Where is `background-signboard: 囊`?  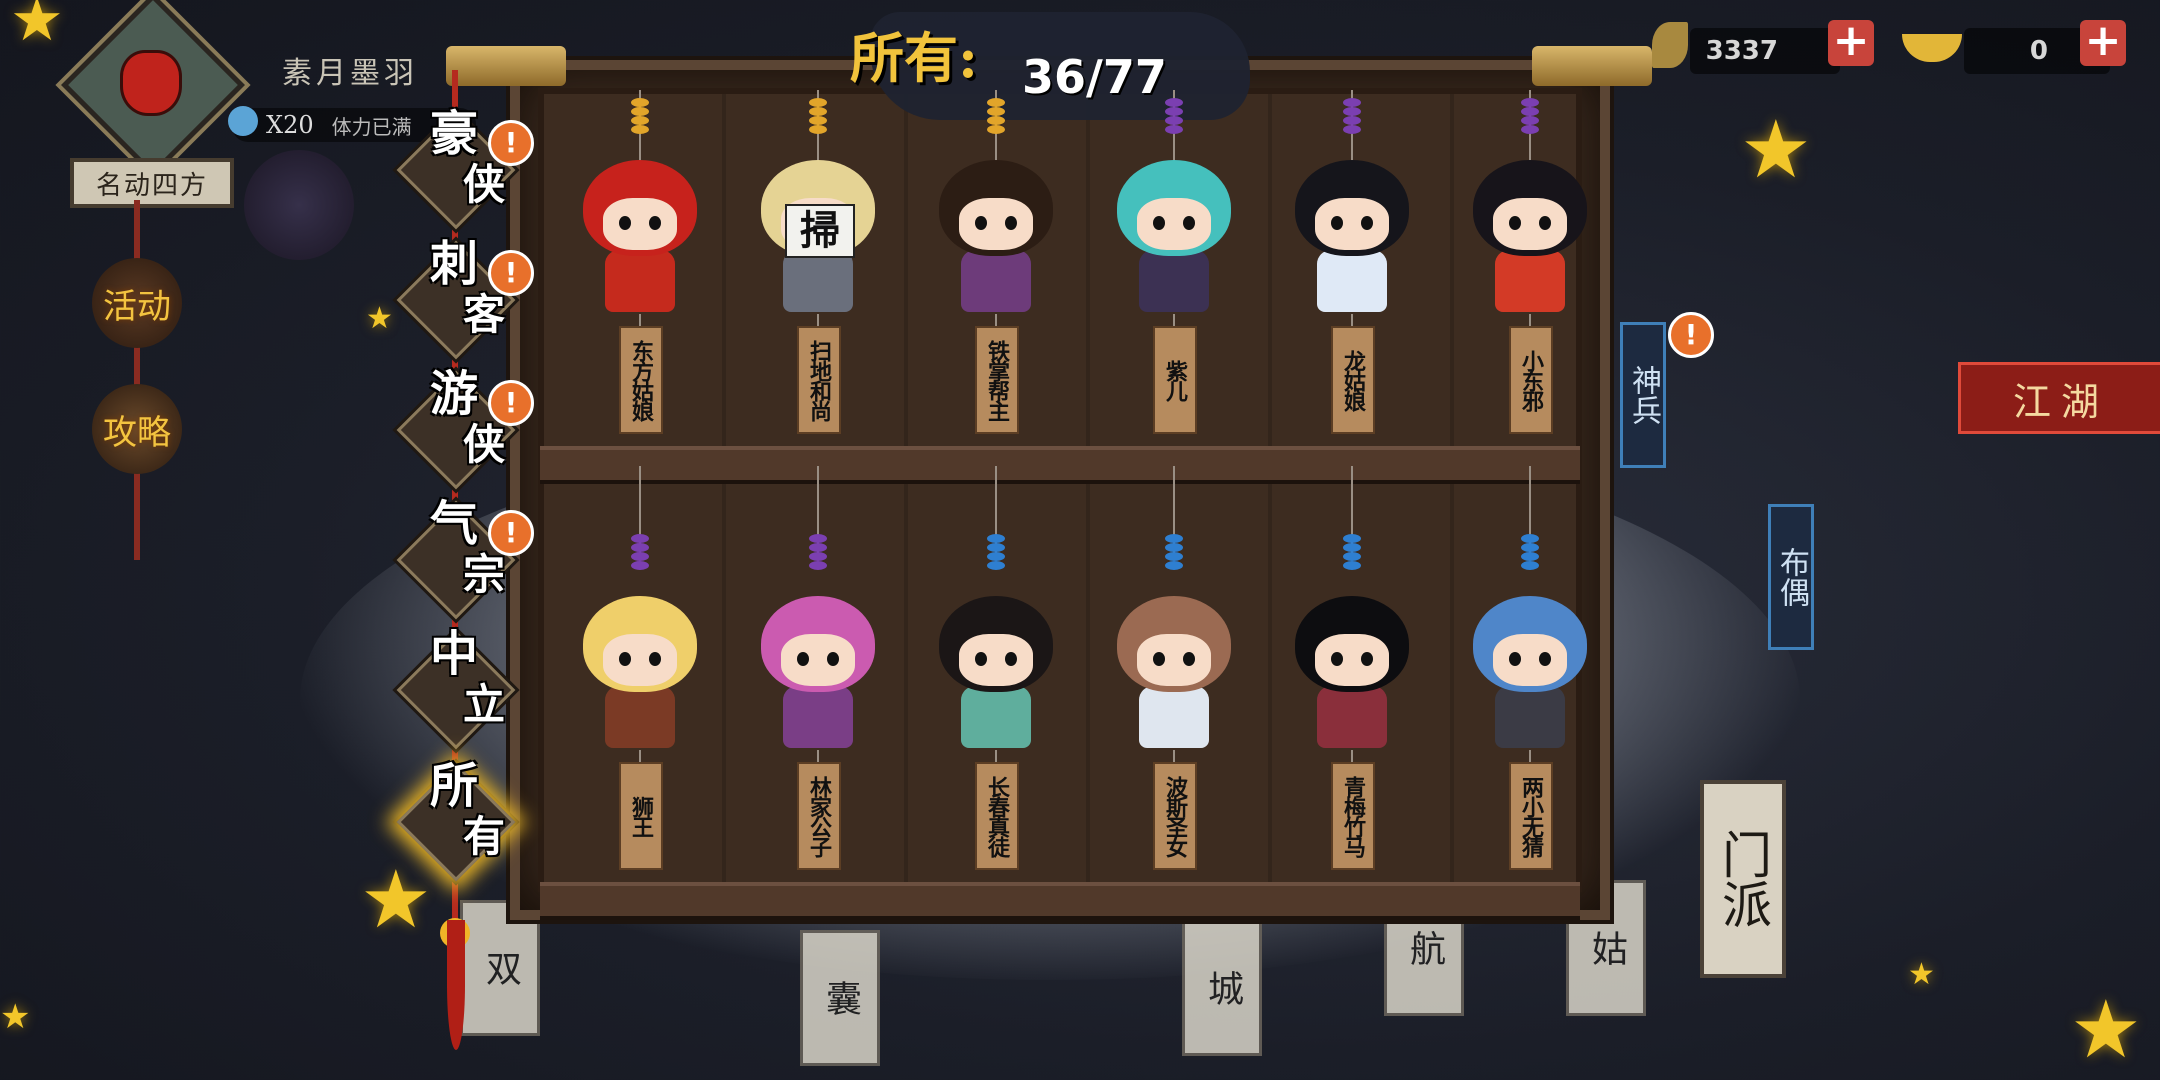 background-signboard: 囊 is located at coordinates (840, 998).